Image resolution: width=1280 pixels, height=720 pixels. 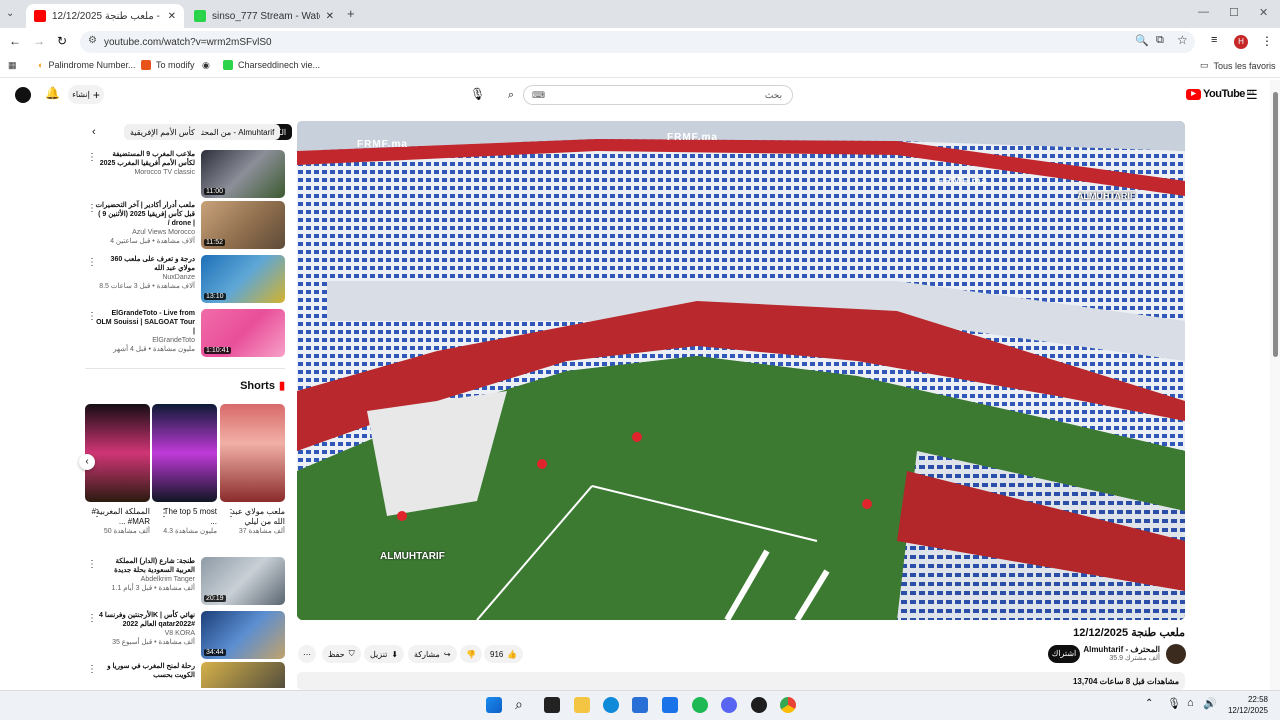 I want to click on page-scrollbar, so click(x=1275, y=385).